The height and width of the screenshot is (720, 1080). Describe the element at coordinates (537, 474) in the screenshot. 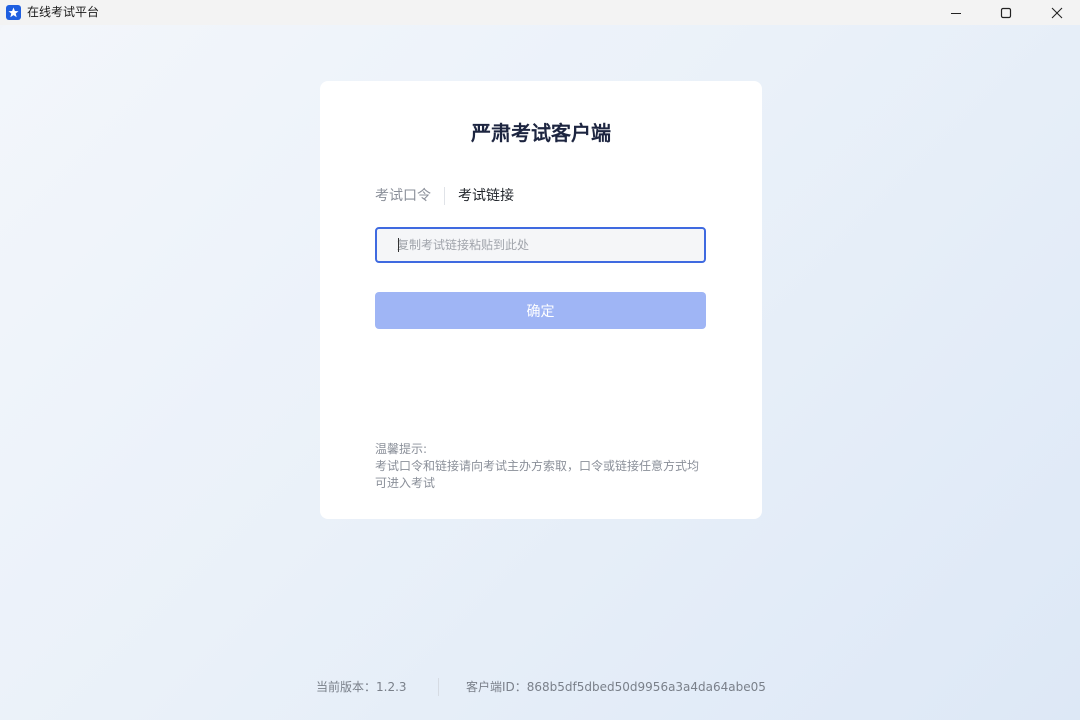

I see `tips-body: 考试口令和链接请向考试主办方索取，口令或链接任意方式均可进入考试` at that location.